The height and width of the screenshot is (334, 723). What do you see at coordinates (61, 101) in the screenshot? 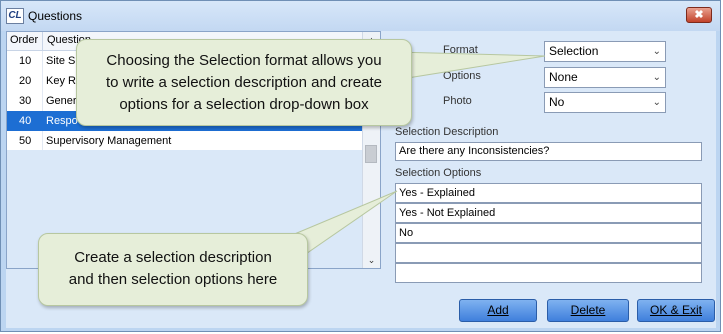
I see `row-question: Gener` at bounding box center [61, 101].